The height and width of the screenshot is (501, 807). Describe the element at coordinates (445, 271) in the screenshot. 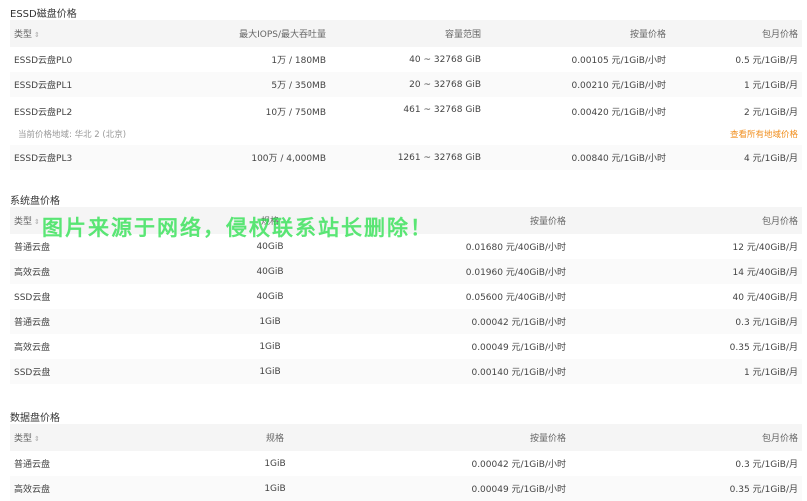

I see `hourly-price-cell: 0.01960 元/40GiB/小时` at that location.